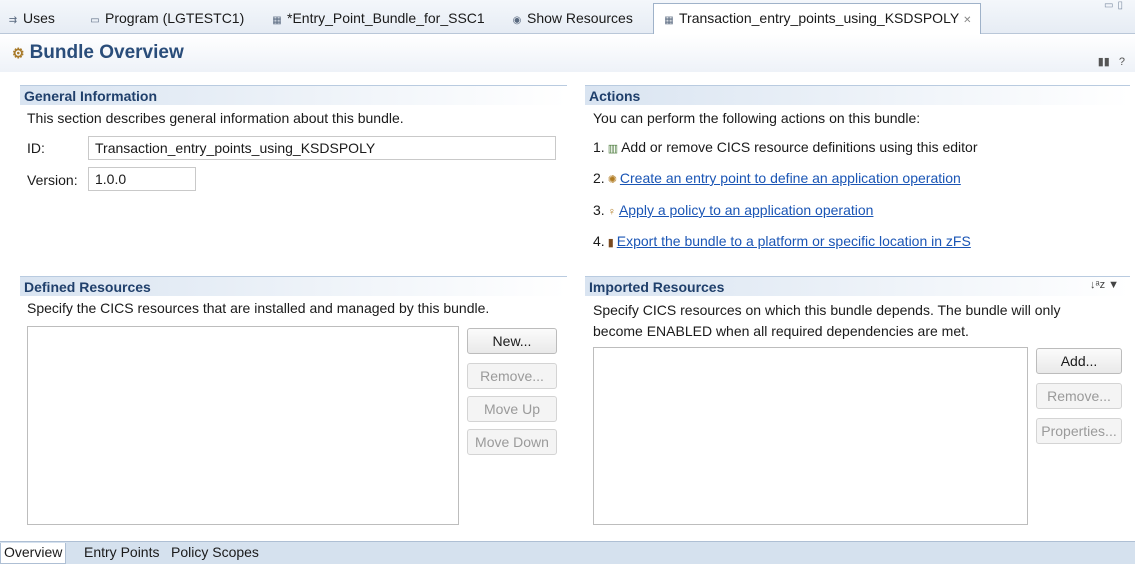  I want to click on tab-uses: ⇉ Uses, so click(30, 18).